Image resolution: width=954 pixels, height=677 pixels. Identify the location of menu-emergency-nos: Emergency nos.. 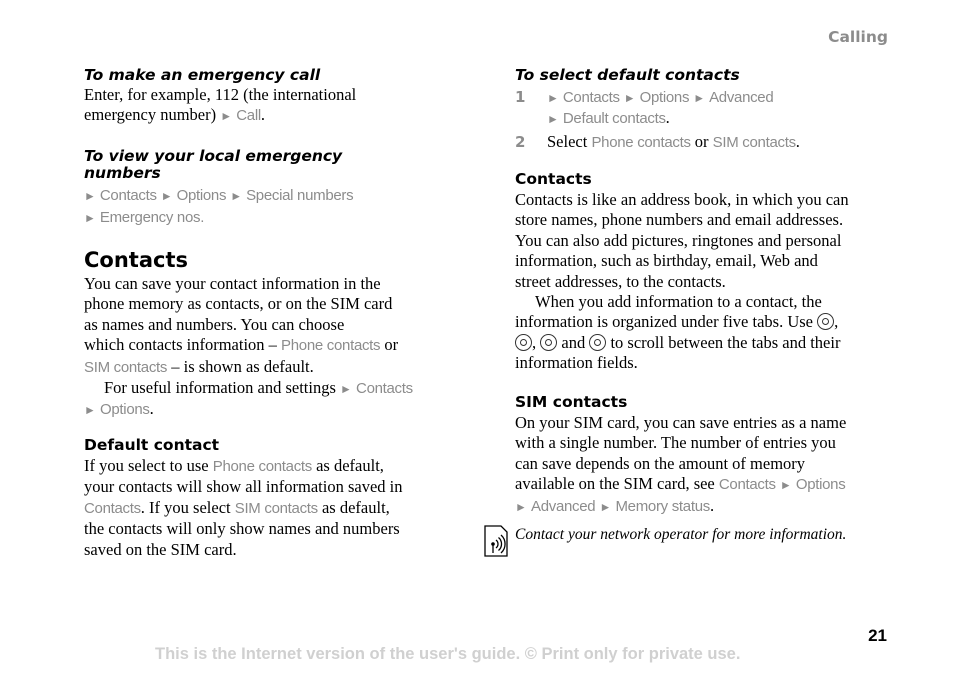
(152, 217).